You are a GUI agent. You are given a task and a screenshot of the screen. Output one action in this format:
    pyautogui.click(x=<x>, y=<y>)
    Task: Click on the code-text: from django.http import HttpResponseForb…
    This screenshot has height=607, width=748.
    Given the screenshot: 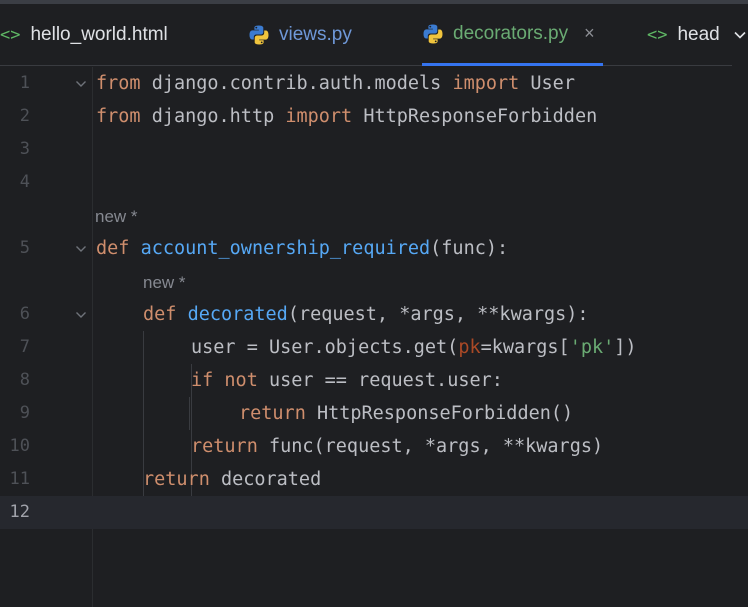 What is the action you would take?
    pyautogui.click(x=347, y=116)
    